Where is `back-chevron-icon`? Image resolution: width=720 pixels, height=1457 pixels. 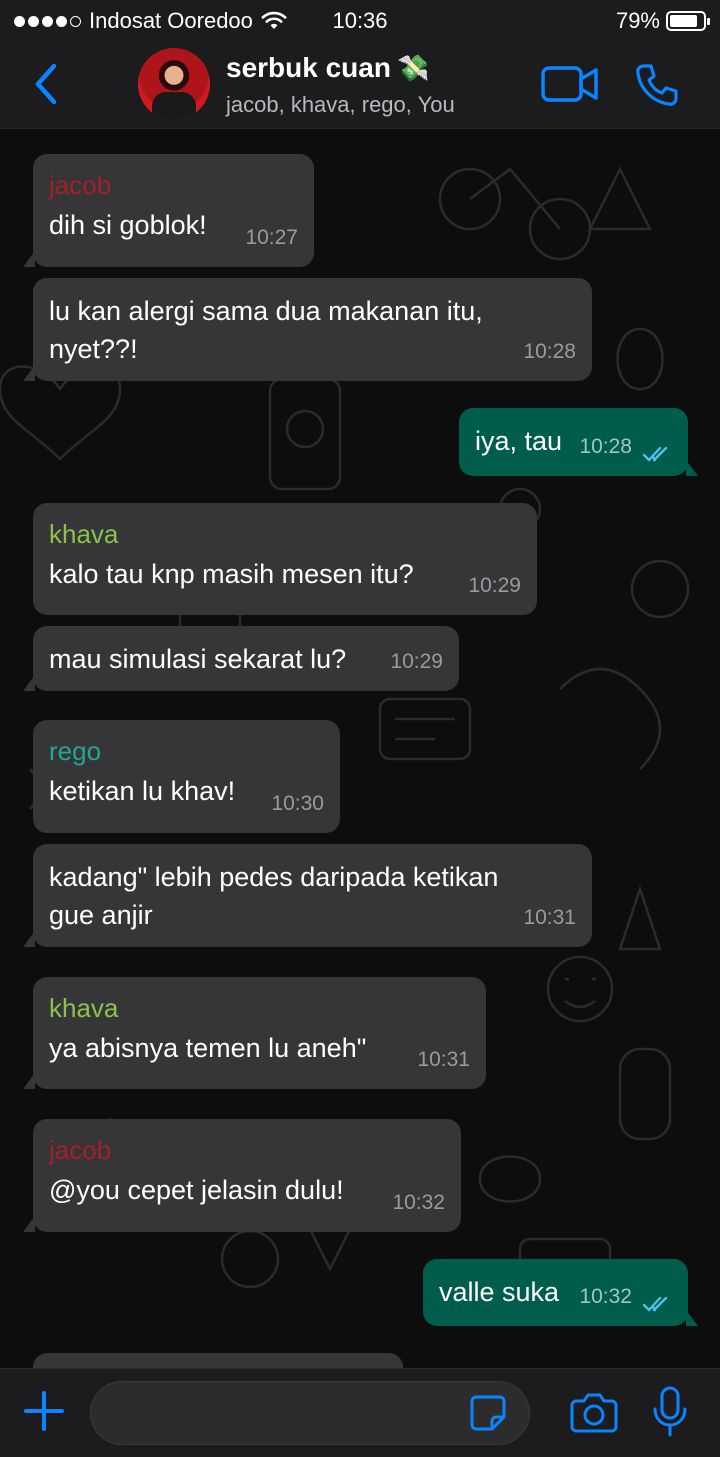
back-chevron-icon is located at coordinates (47, 84).